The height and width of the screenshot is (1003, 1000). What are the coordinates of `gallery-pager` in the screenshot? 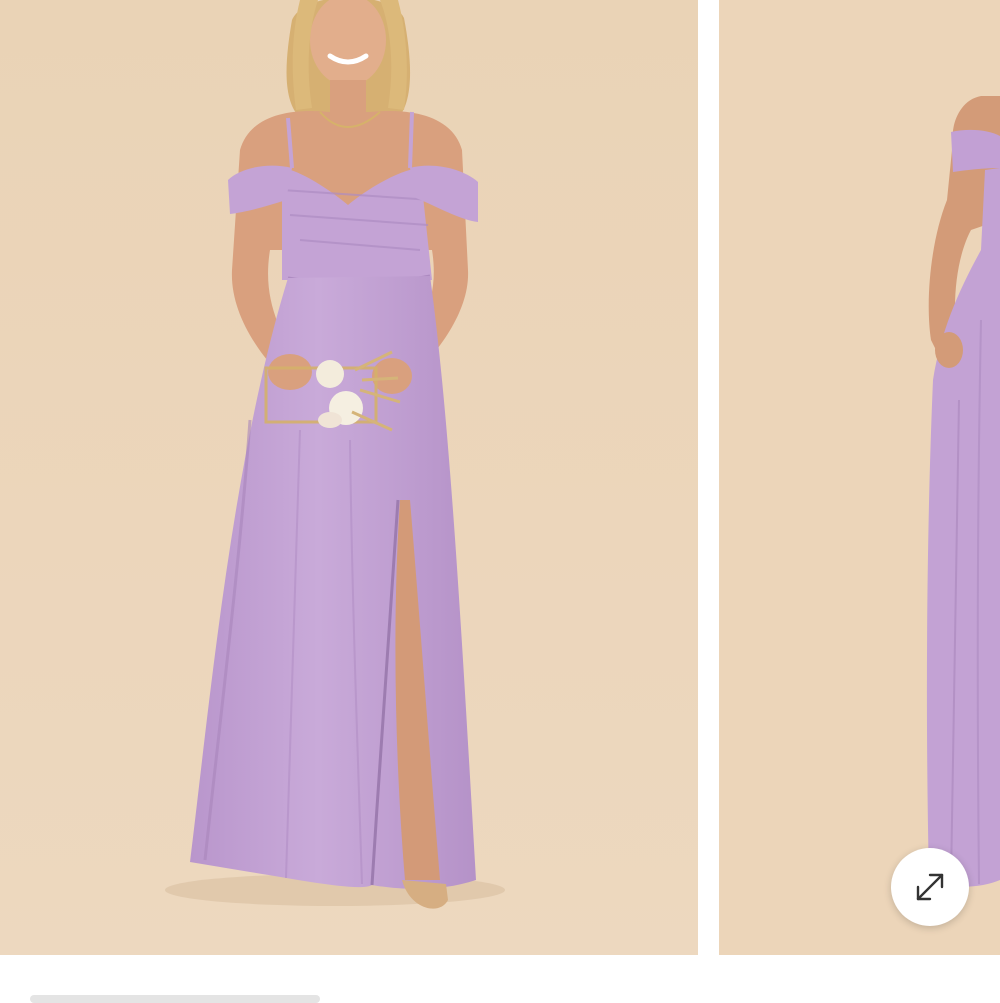 It's located at (500, 979).